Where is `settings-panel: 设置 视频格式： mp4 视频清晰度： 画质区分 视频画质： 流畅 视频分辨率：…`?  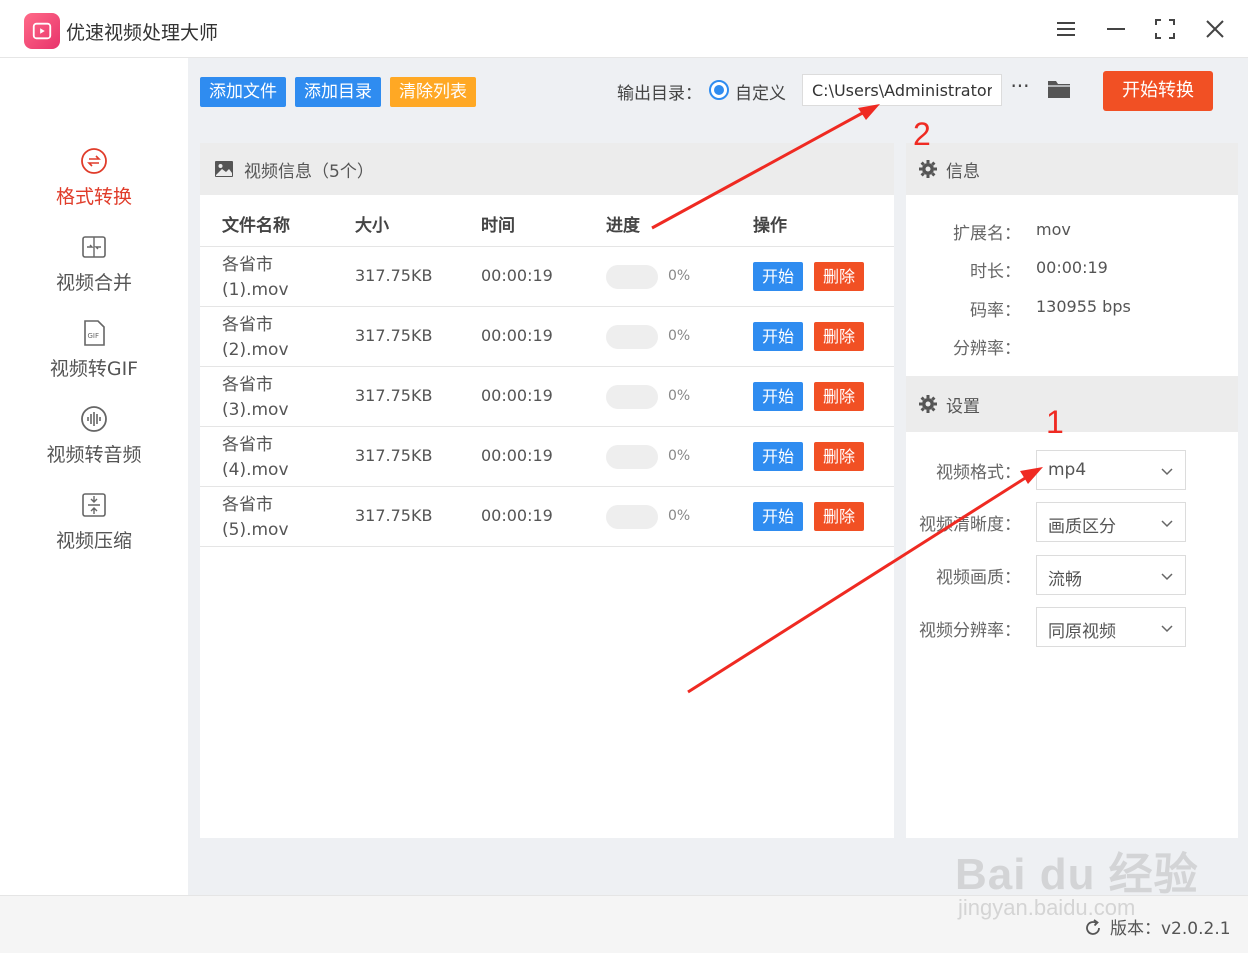 settings-panel: 设置 视频格式： mp4 视频清晰度： 画质区分 视频画质： 流畅 视频分辨率：… is located at coordinates (1072, 607).